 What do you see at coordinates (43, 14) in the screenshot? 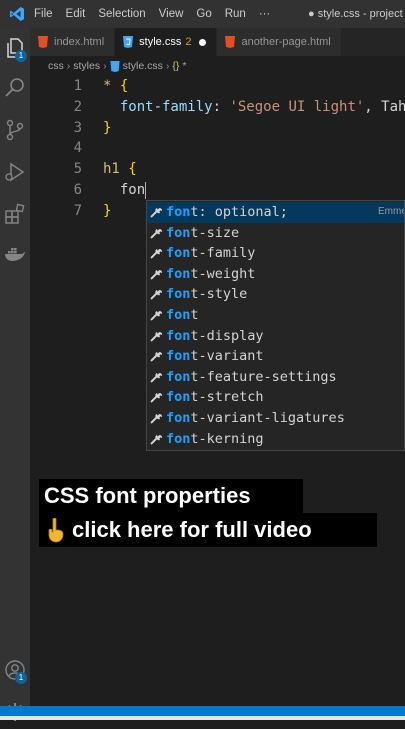
I see `menu-file: File` at bounding box center [43, 14].